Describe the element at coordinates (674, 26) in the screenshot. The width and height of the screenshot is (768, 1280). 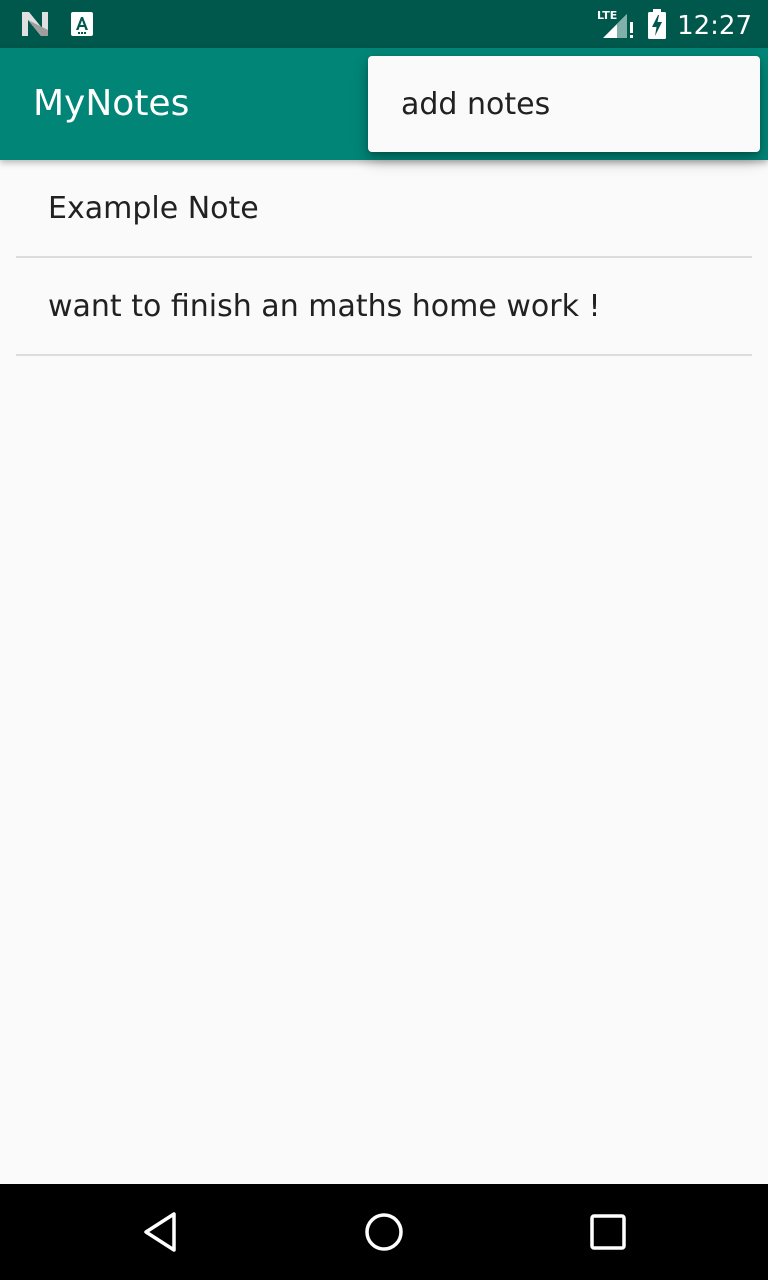
I see `status-right-icons: LTE 12:27` at that location.